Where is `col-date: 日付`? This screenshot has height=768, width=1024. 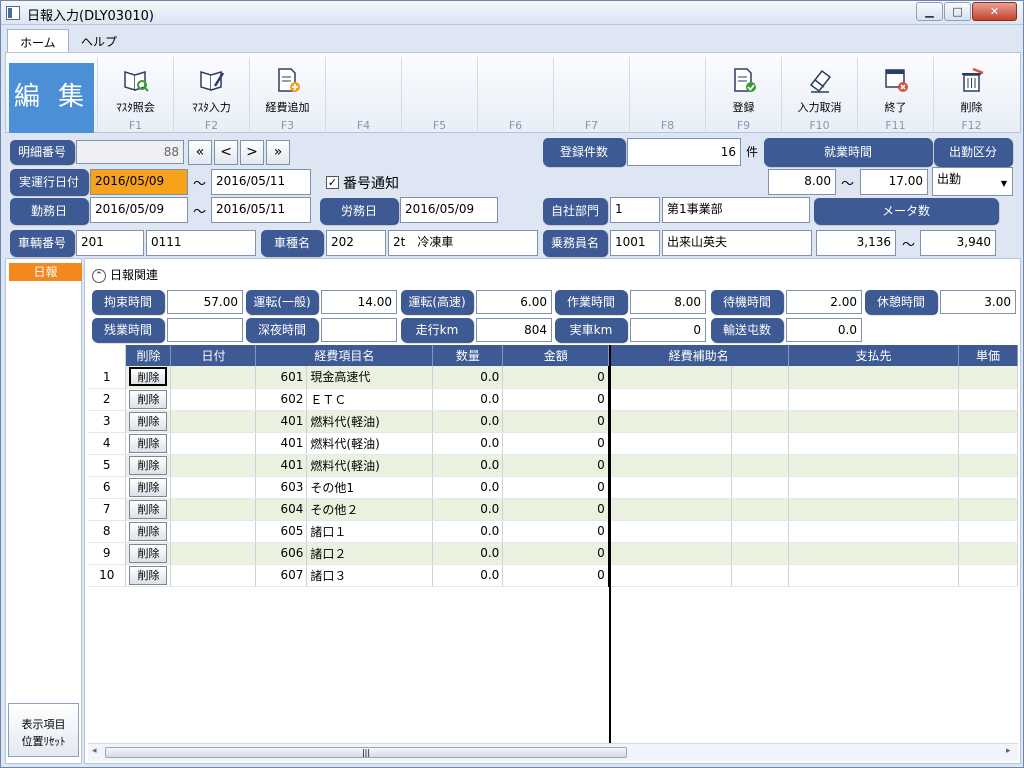
col-date: 日付 is located at coordinates (213, 355).